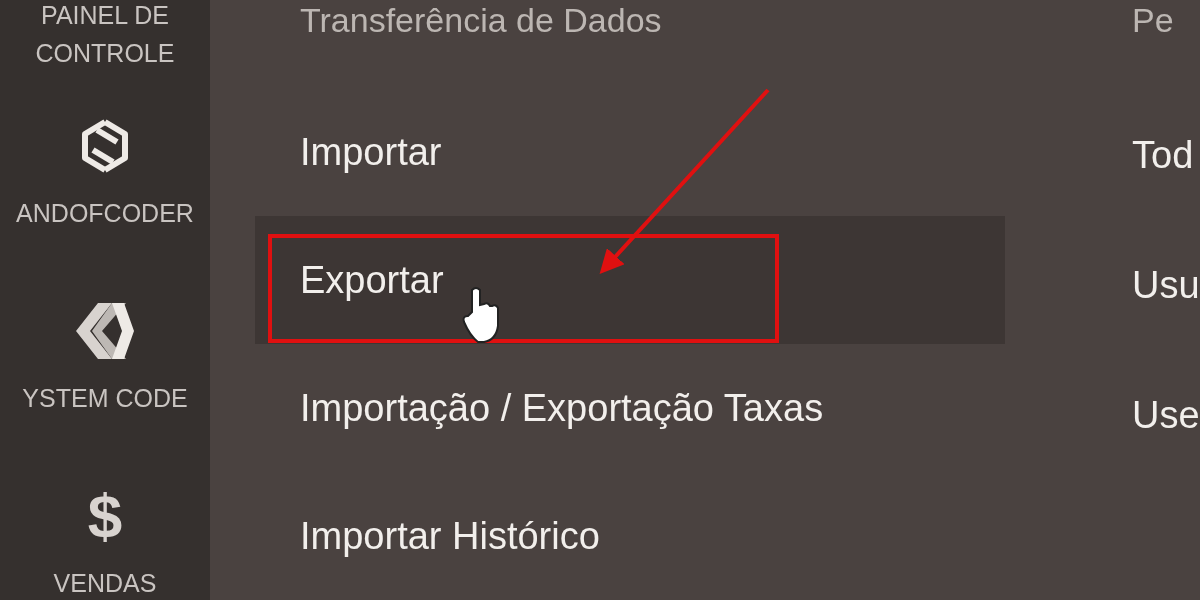  I want to click on sidebar-item: PAINEL DE CONTROLE, so click(105, 36).